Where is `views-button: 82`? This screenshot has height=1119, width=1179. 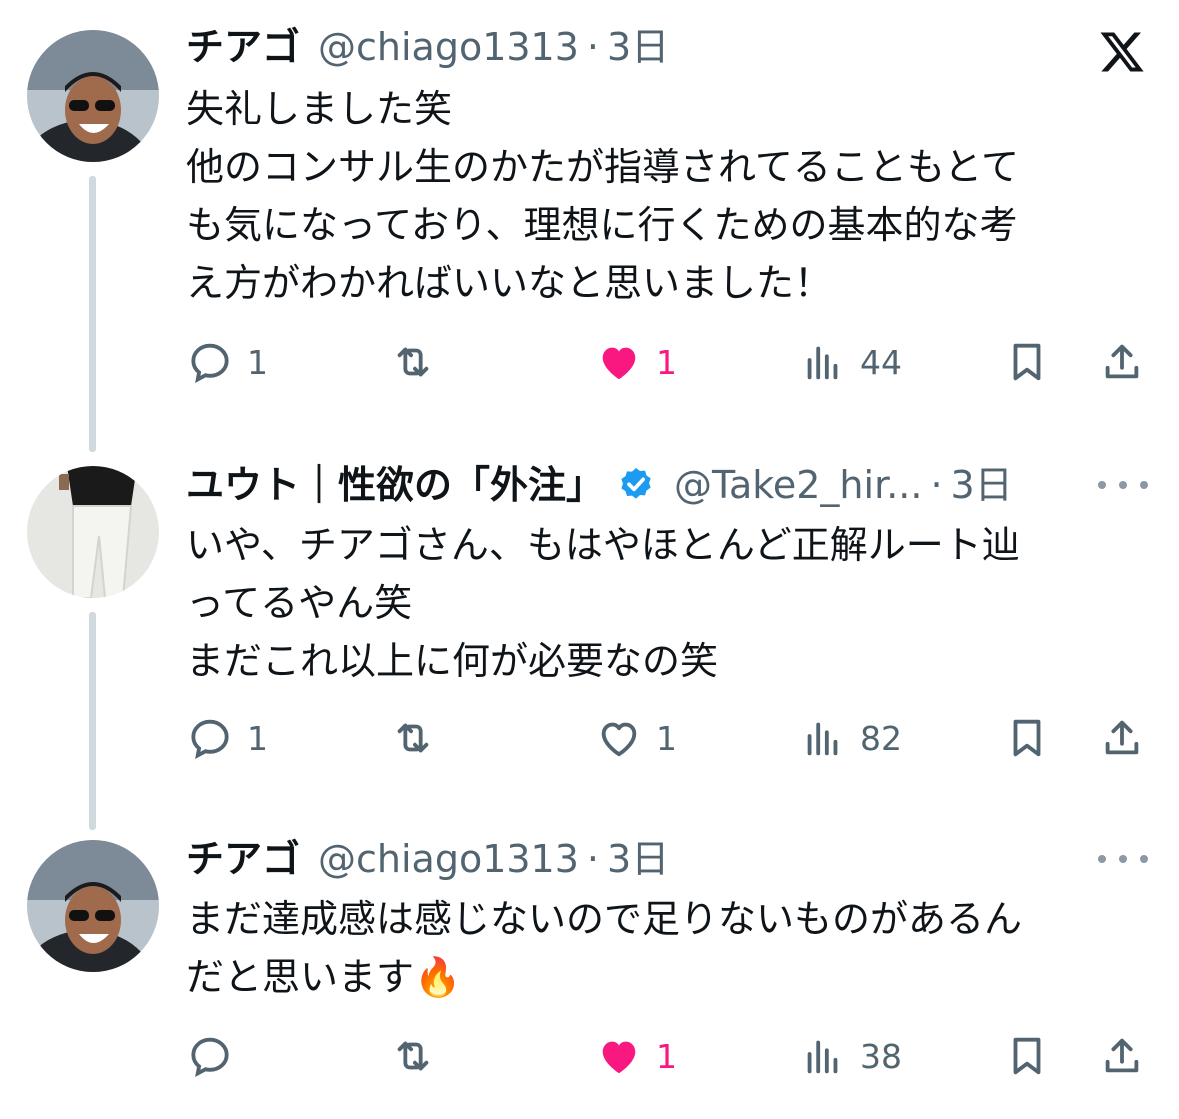
views-button: 82 is located at coordinates (851, 738).